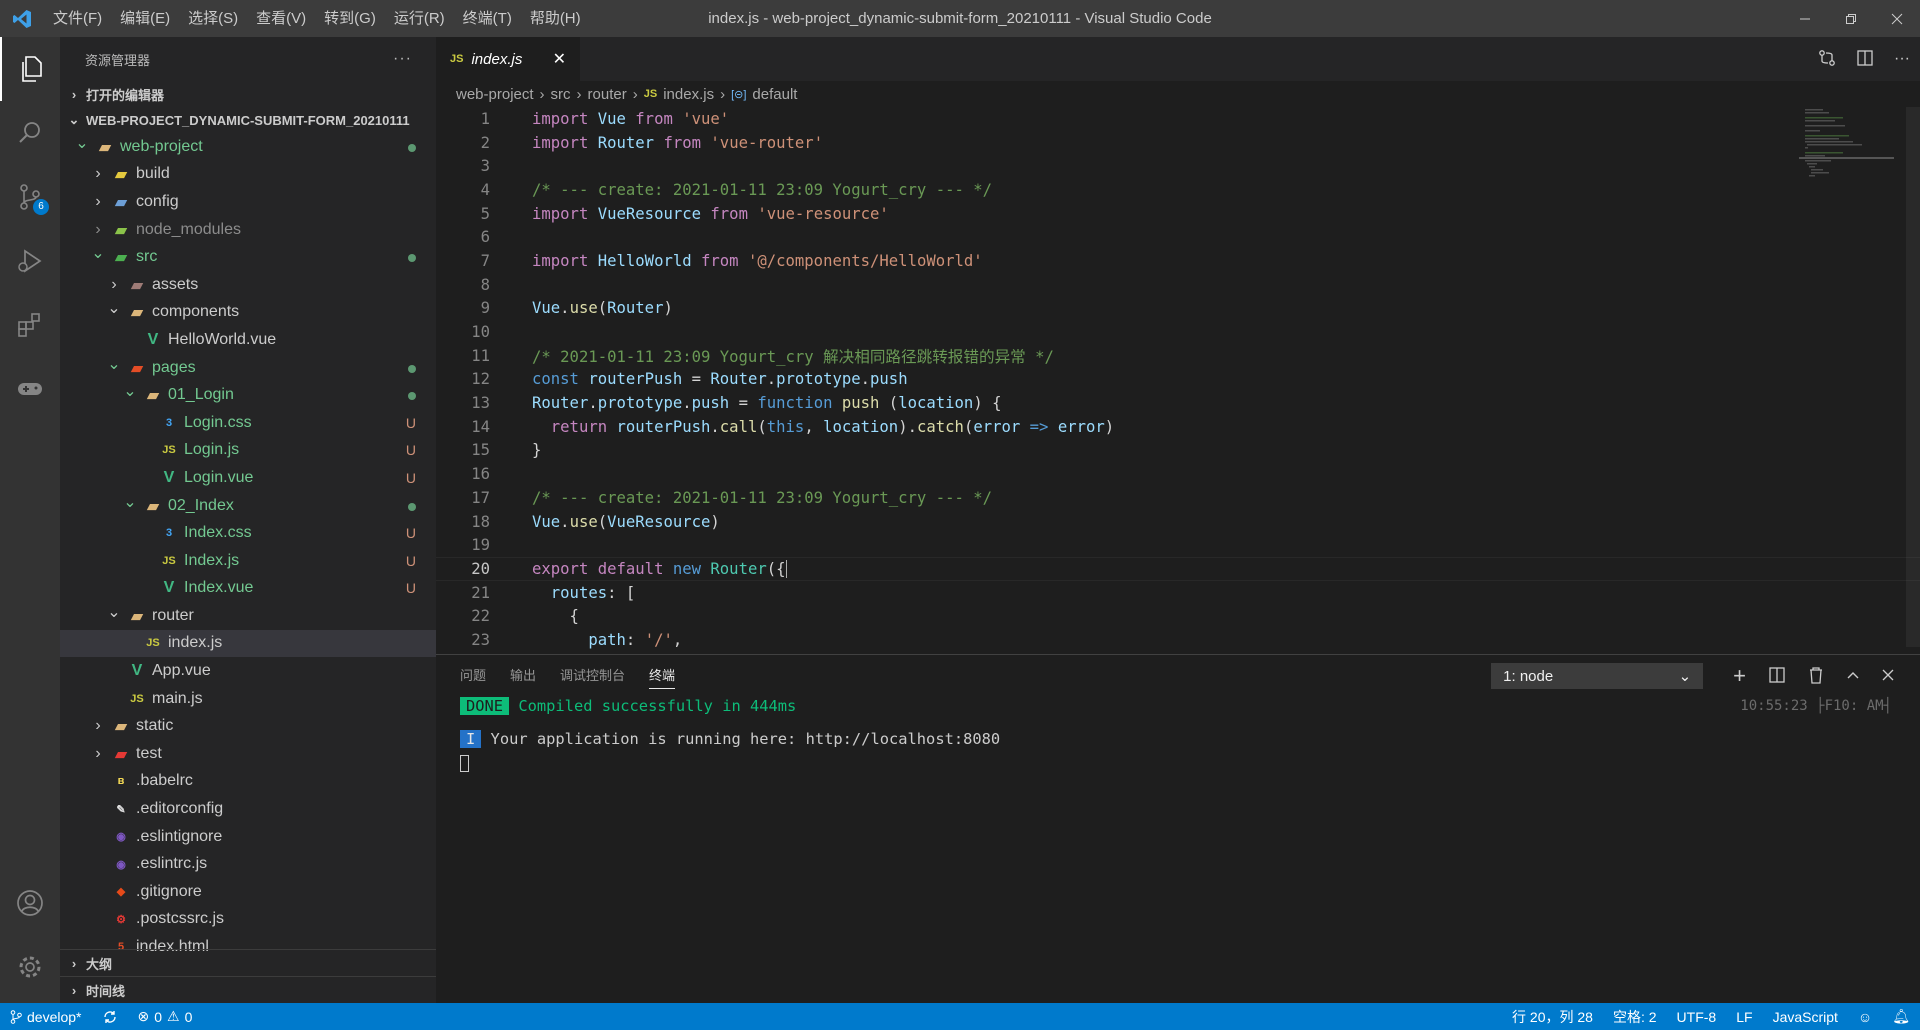 Image resolution: width=1920 pixels, height=1030 pixels. I want to click on tree-item: ⌄ ▰ web-project, so click(248, 147).